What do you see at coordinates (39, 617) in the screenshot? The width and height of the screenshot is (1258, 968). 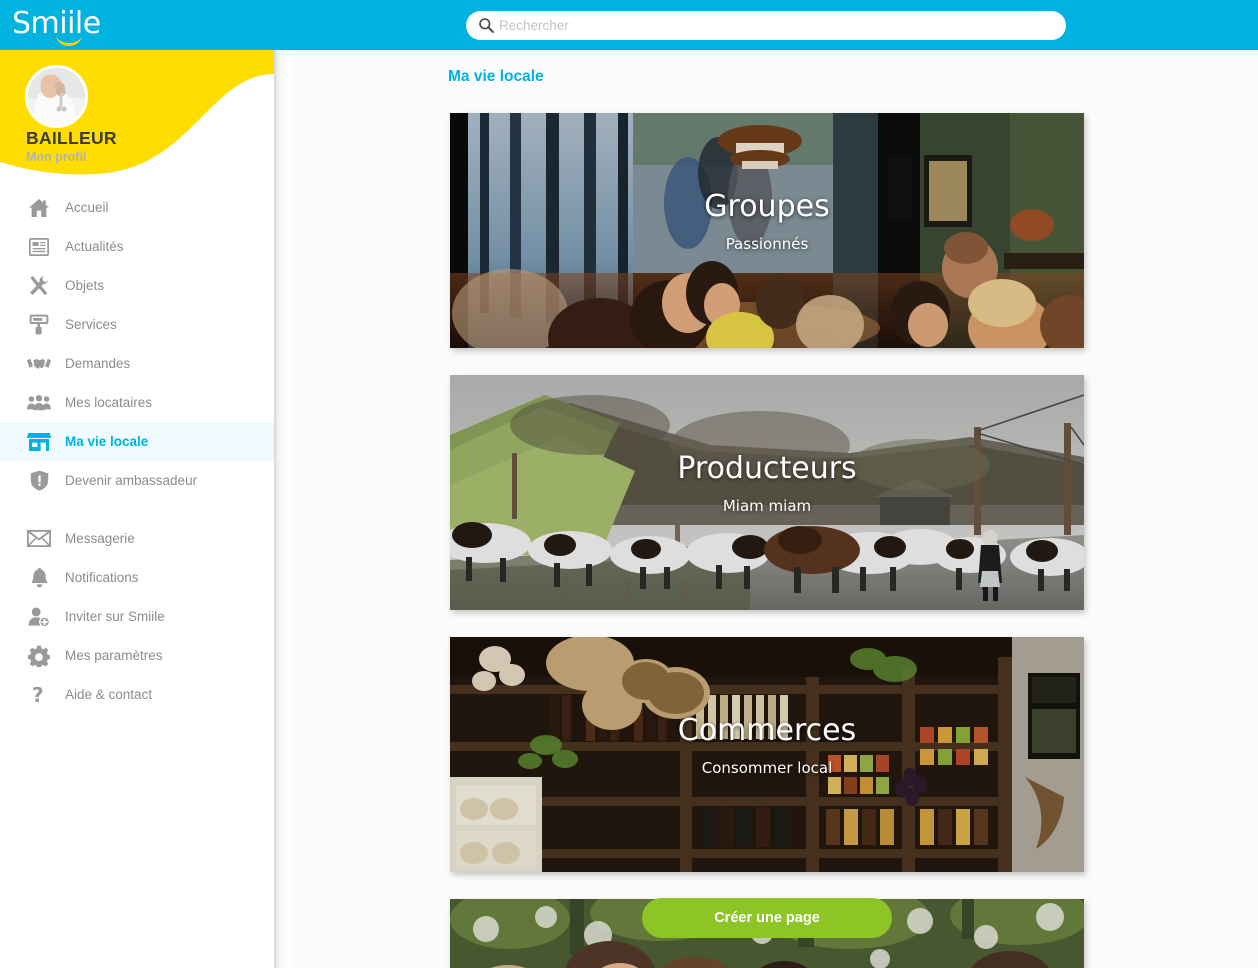 I see `user-plus-icon` at bounding box center [39, 617].